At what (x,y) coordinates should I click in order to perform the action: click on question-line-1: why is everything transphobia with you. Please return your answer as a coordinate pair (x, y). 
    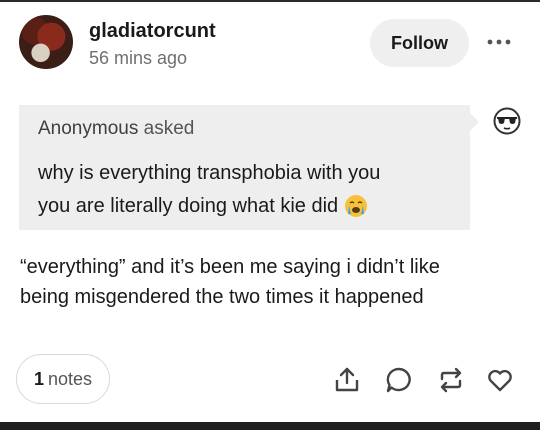
    Looking at the image, I should click on (209, 173).